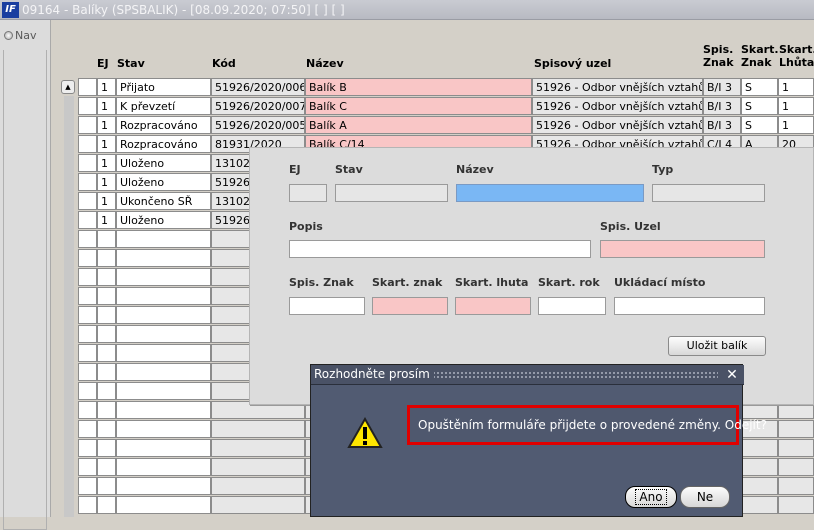 Image resolution: width=814 pixels, height=530 pixels. Describe the element at coordinates (25, 37) in the screenshot. I see `nav-button: Nav` at that location.